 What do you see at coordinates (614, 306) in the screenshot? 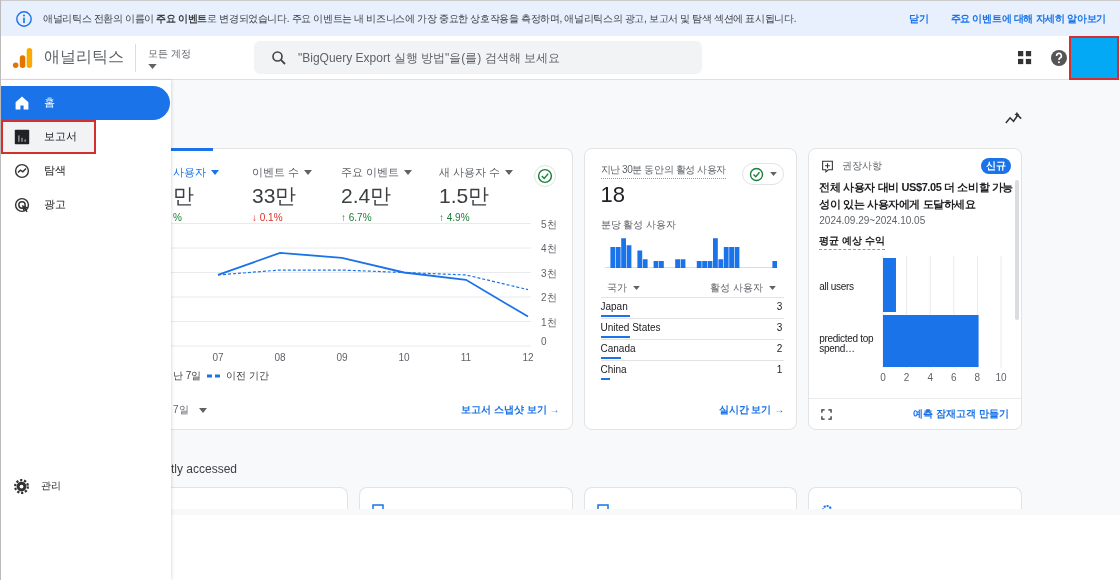
I see `country-cell: Japan` at bounding box center [614, 306].